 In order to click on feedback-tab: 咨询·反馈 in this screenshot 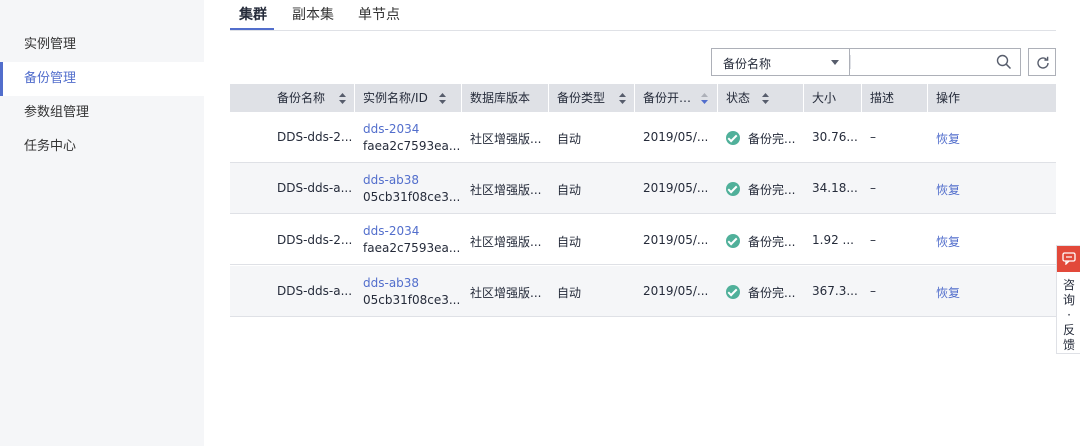, I will do `click(1068, 299)`.